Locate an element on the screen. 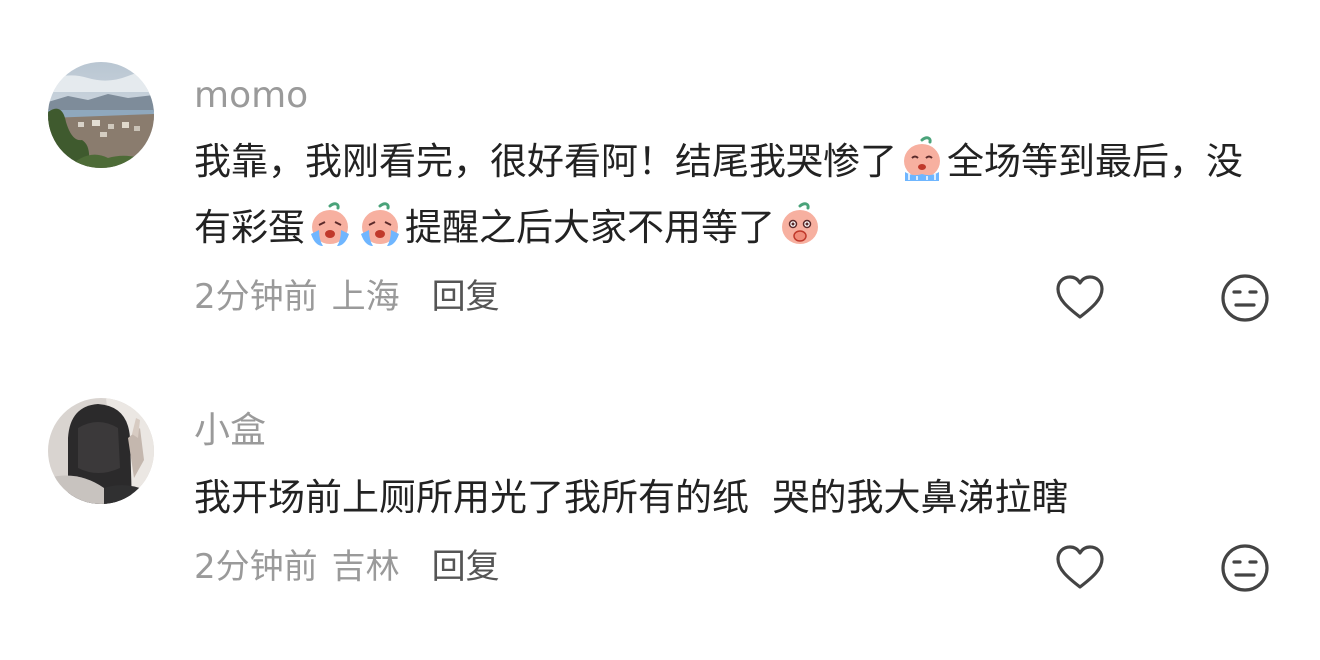  comment-location: 上海 is located at coordinates (365, 297).